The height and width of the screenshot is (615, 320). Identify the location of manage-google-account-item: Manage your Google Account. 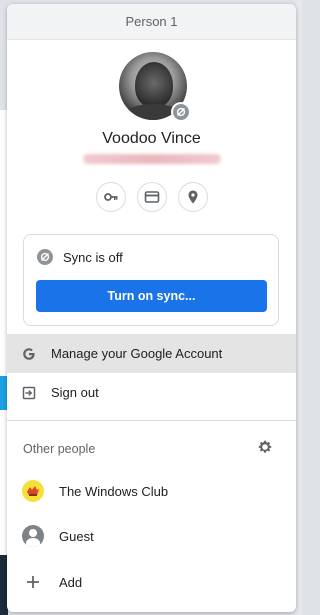
(151, 353).